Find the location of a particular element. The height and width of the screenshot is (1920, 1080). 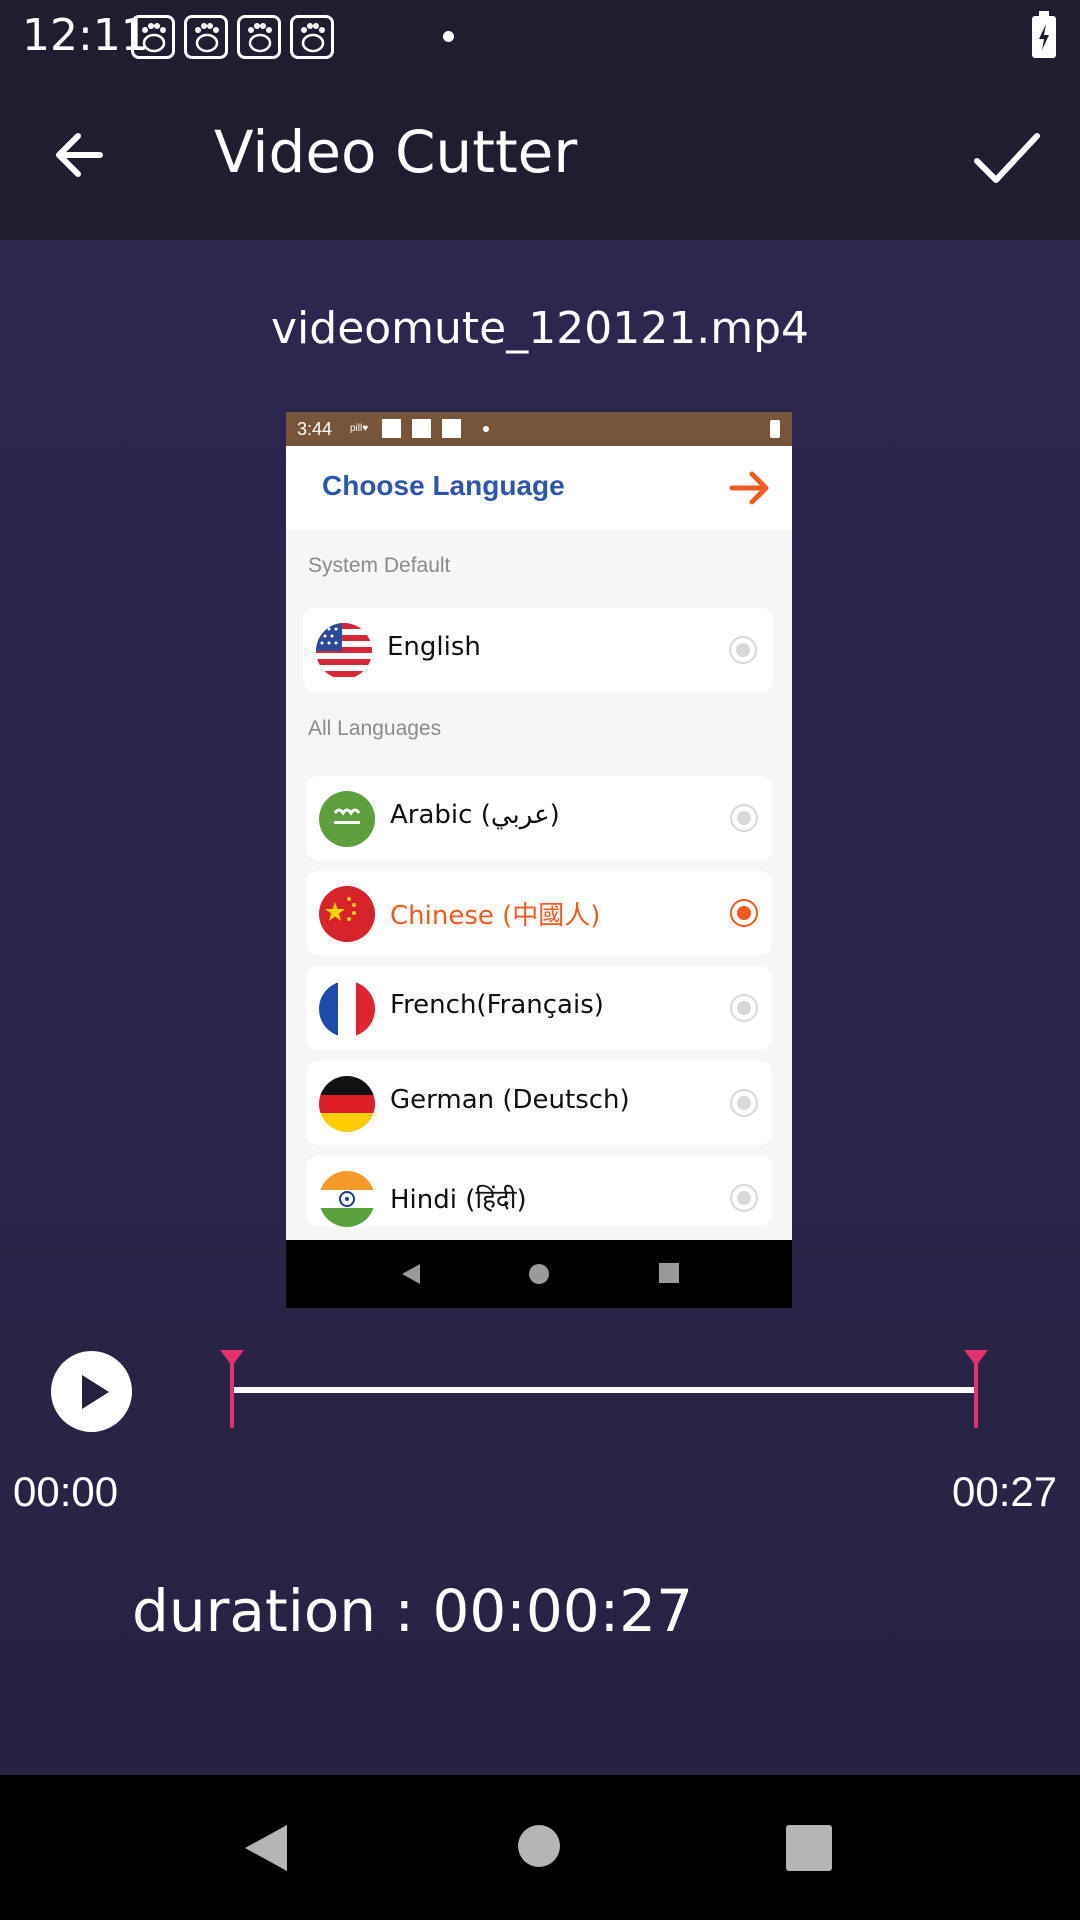

status-time: 12:11 is located at coordinates (85, 35).